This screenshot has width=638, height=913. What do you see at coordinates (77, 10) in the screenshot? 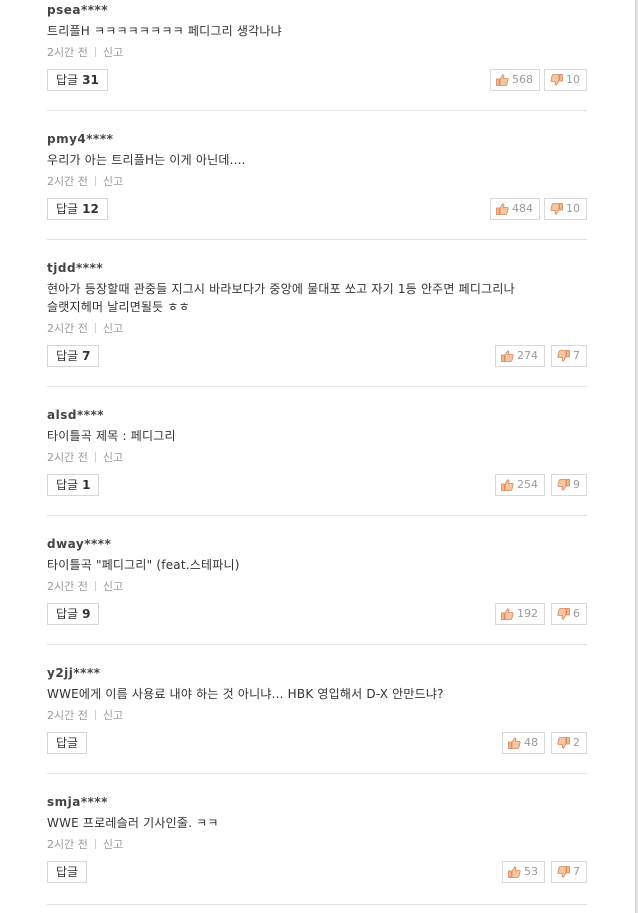
I see `comment-username: psea****` at bounding box center [77, 10].